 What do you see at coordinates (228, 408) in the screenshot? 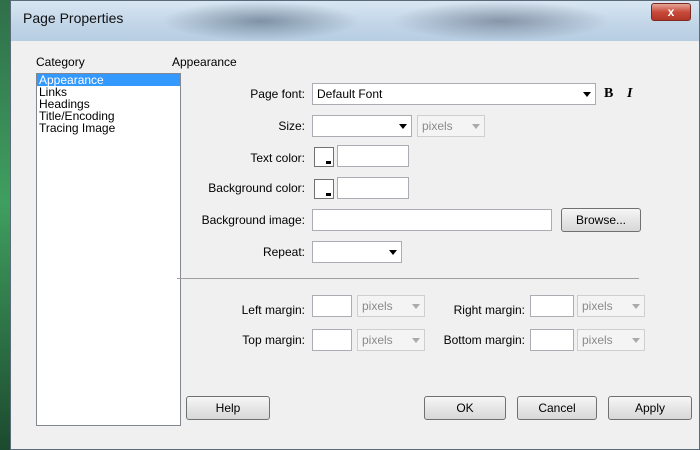
I see `help-button: Help` at bounding box center [228, 408].